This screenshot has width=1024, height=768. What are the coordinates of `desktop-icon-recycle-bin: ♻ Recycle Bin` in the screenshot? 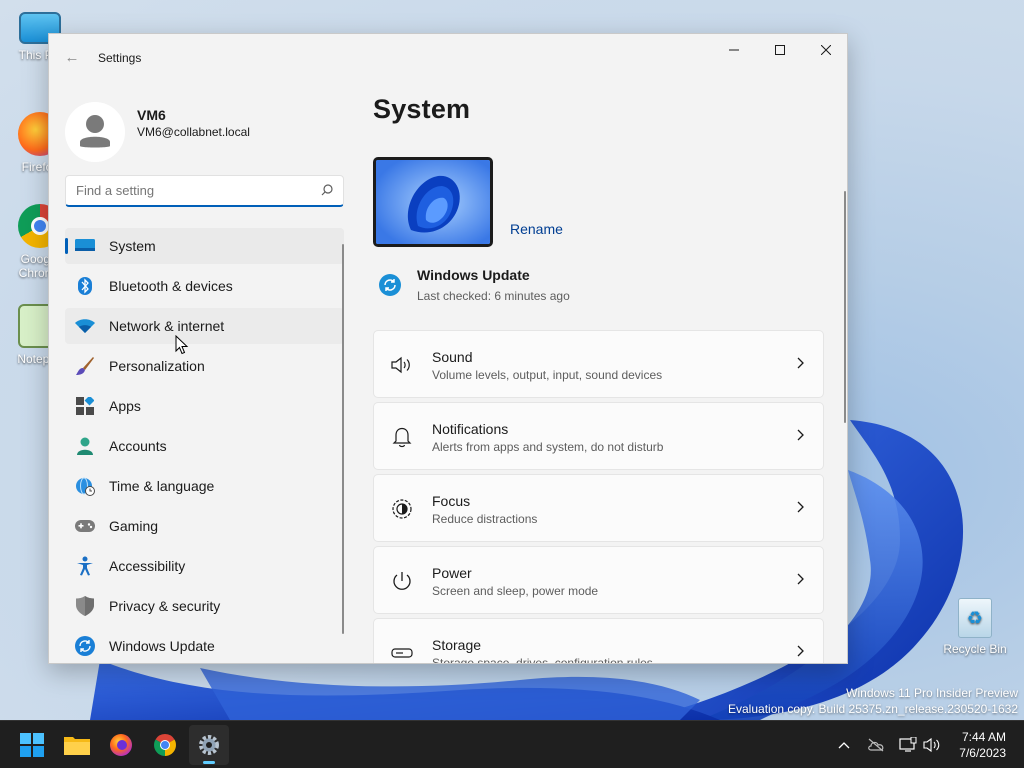 It's located at (975, 627).